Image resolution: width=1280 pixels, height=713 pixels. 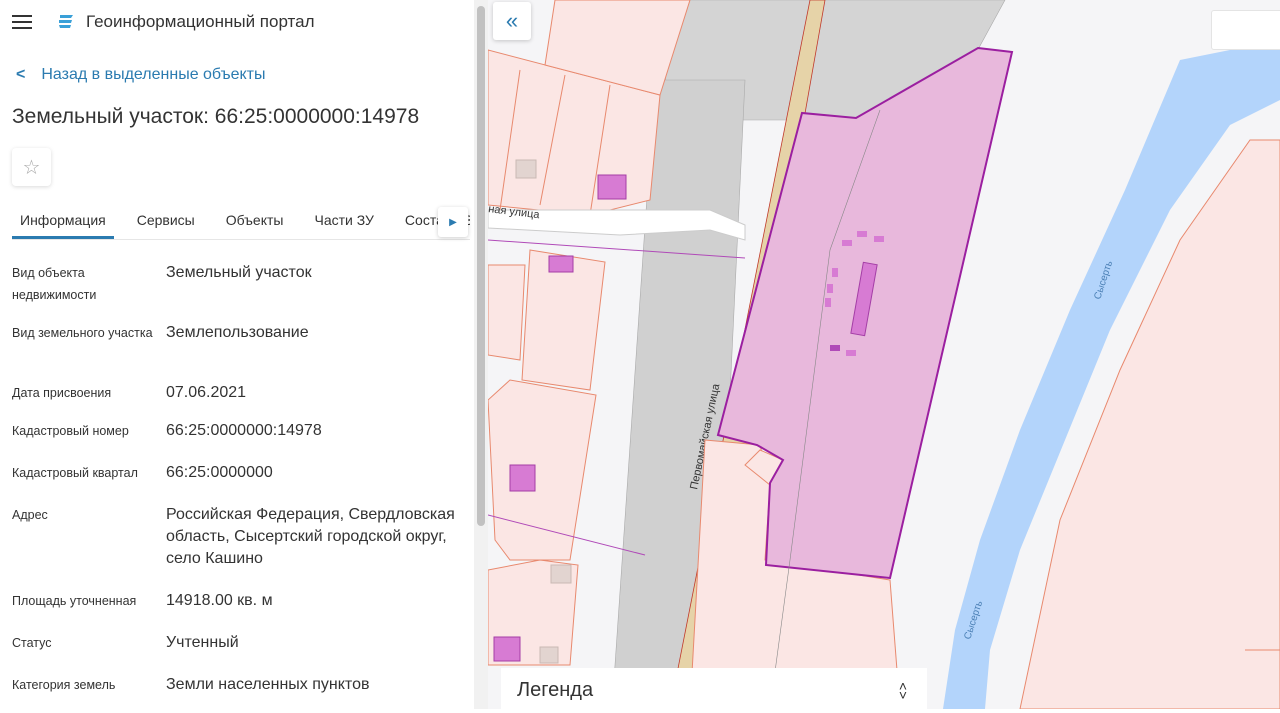 I want to click on collapse-panel-button: «, so click(x=512, y=21).